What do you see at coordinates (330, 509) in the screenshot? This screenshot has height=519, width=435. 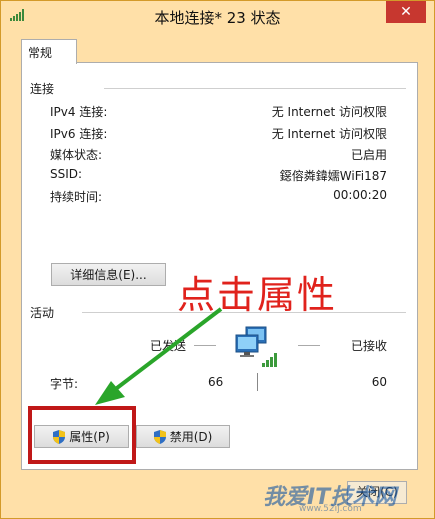 I see `watermark-url: www.52ij.com` at bounding box center [330, 509].